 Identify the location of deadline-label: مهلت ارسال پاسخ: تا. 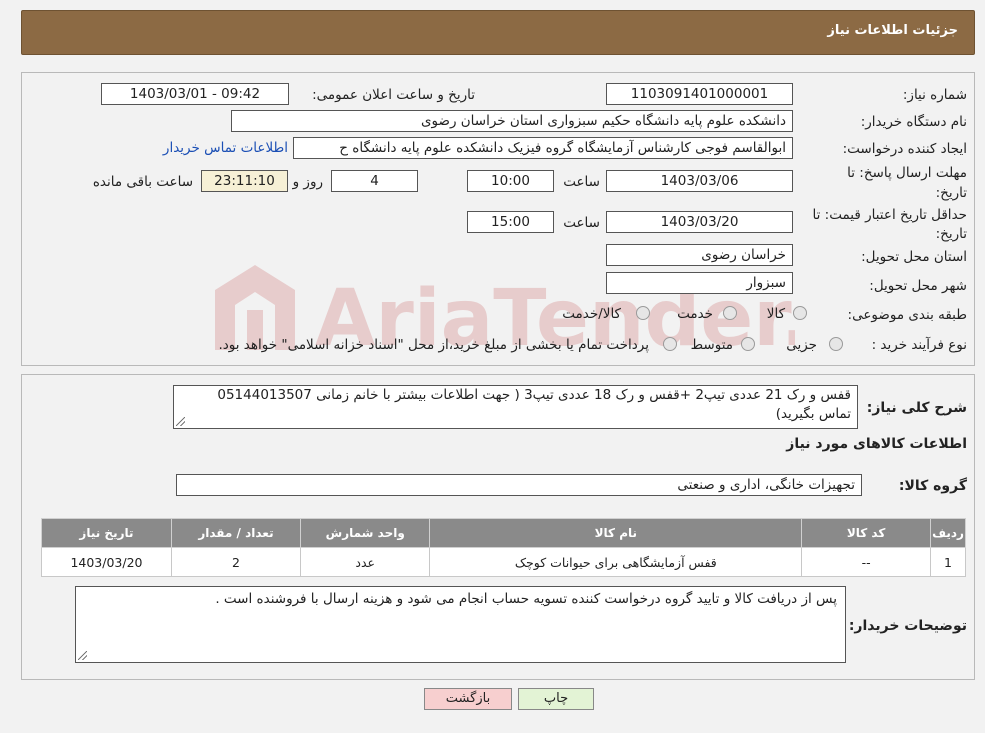
(907, 173).